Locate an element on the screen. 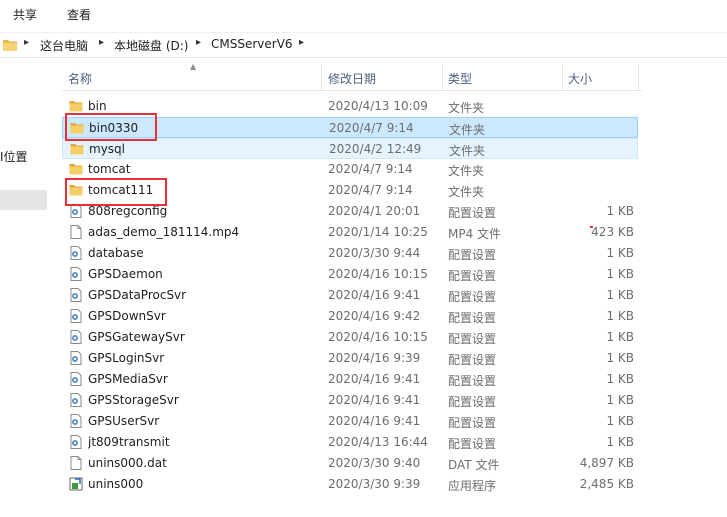 This screenshot has width=727, height=517. file-row: mysql 2020/4/2 12:49 文件夹 is located at coordinates (350, 148).